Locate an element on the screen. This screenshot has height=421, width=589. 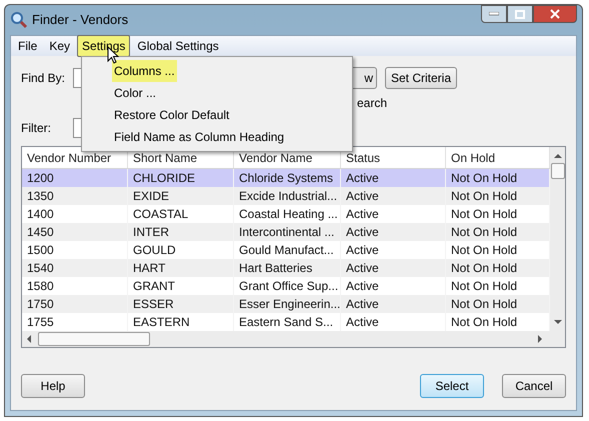
select-button: Select is located at coordinates (452, 386).